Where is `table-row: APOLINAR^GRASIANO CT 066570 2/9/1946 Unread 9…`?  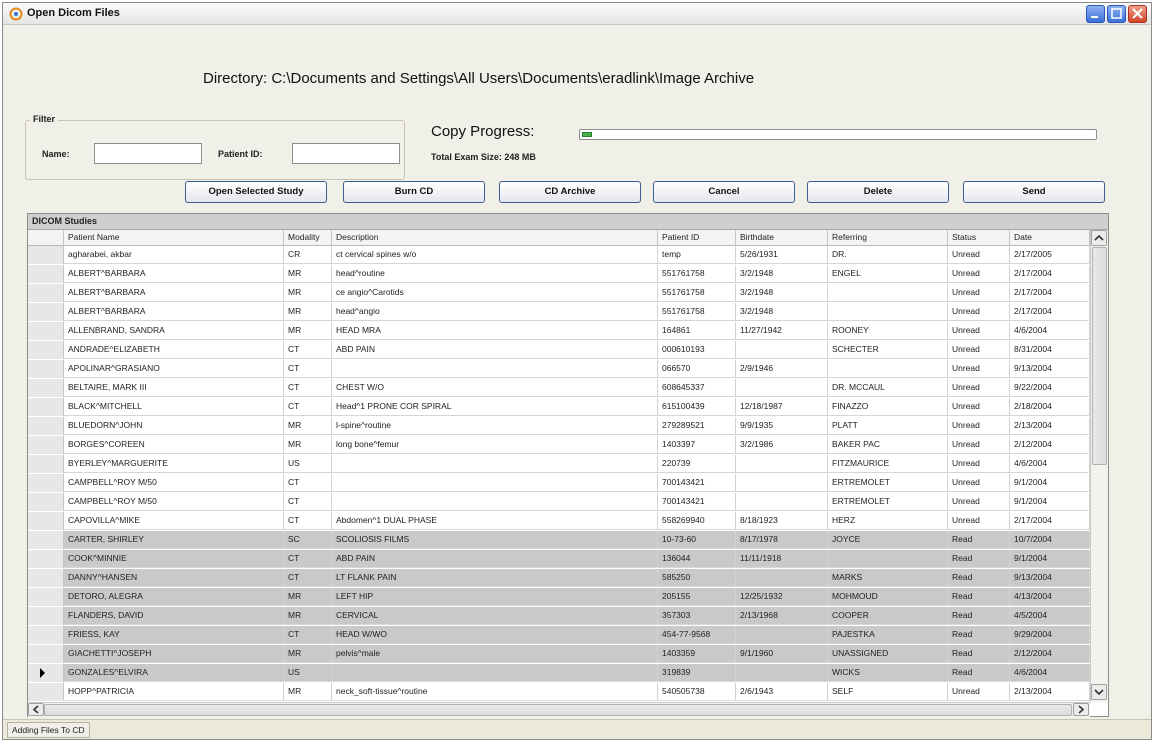 table-row: APOLINAR^GRASIANO CT 066570 2/9/1946 Unread 9… is located at coordinates (559, 369).